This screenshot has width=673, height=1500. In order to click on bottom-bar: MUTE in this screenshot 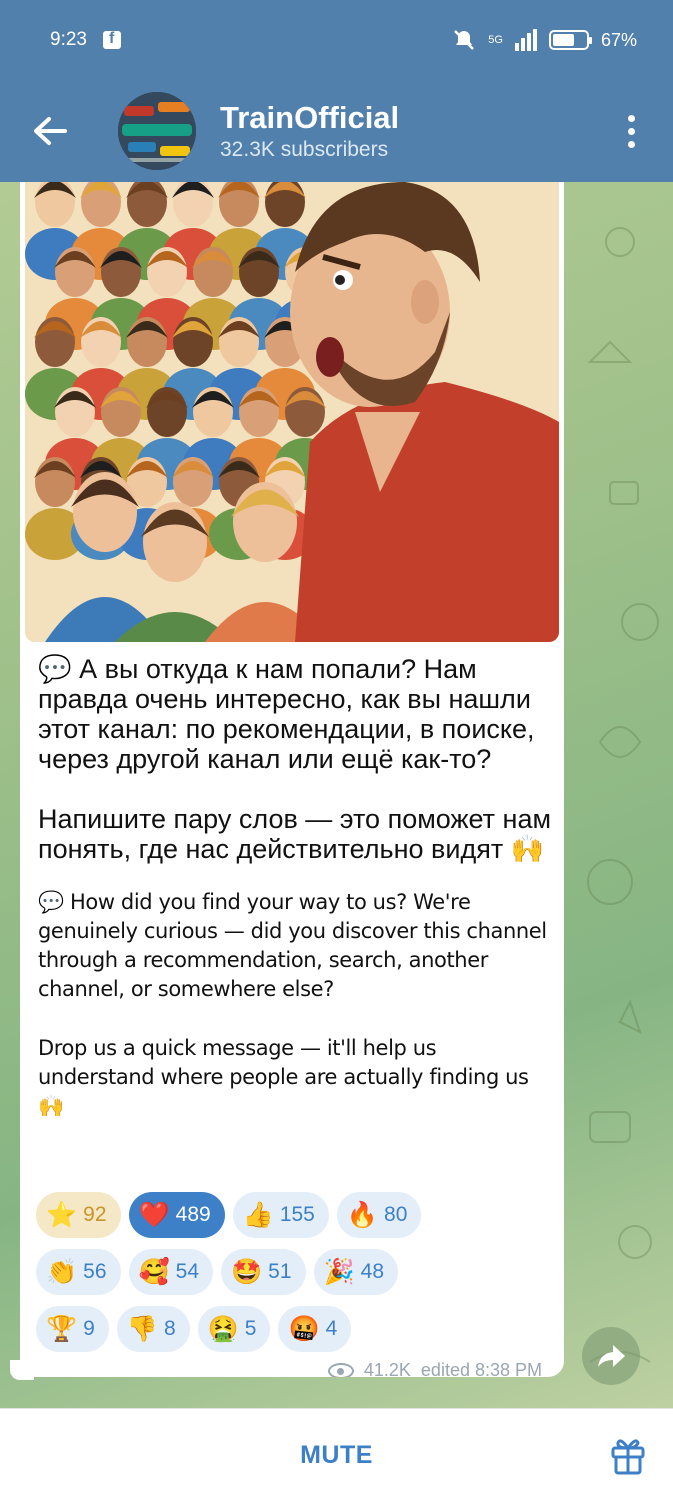, I will do `click(336, 1454)`.